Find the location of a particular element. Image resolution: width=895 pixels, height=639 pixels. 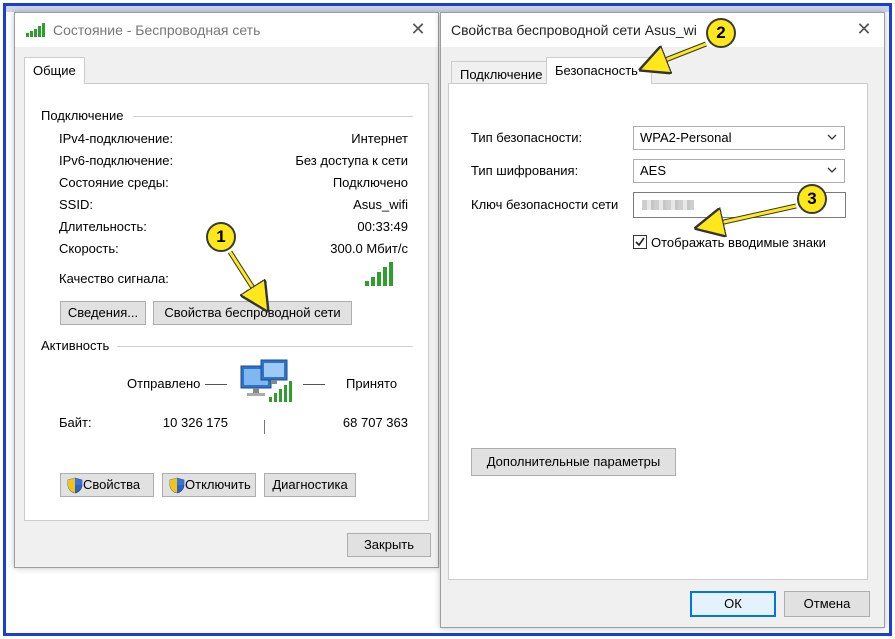

speed-value: 300.0 Мбит/с is located at coordinates (369, 248).